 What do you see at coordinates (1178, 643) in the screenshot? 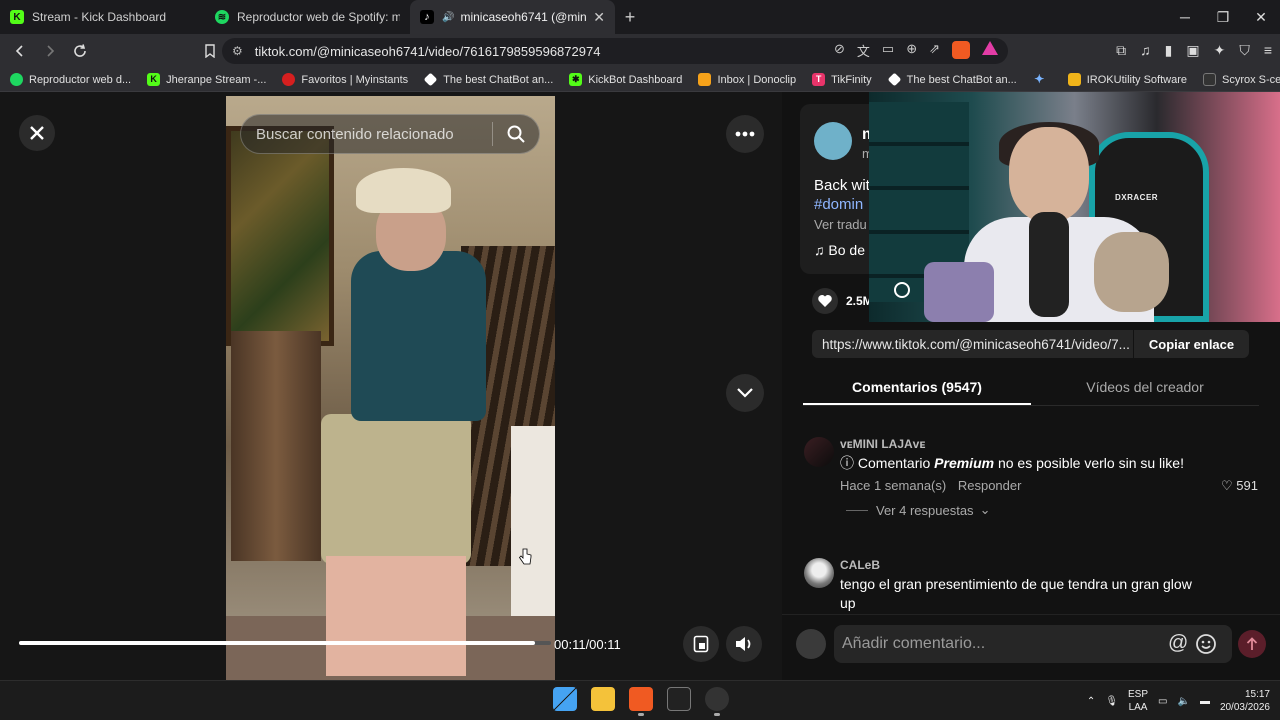
I see `mention-icon: @` at bounding box center [1178, 643].